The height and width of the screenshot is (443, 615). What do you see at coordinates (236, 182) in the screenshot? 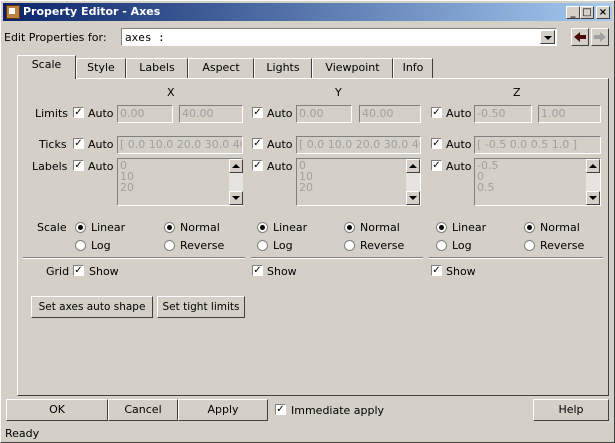
I see `x-labels-scrollbar` at bounding box center [236, 182].